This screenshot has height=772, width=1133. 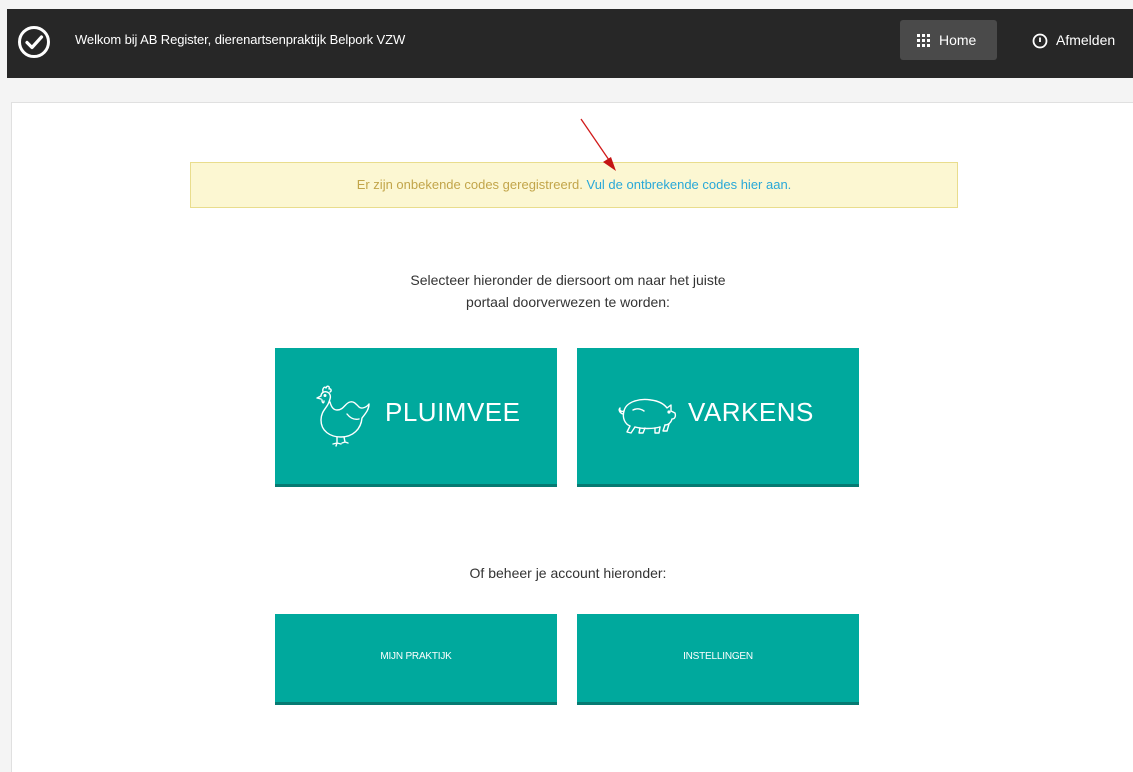 What do you see at coordinates (1040, 41) in the screenshot?
I see `power-icon` at bounding box center [1040, 41].